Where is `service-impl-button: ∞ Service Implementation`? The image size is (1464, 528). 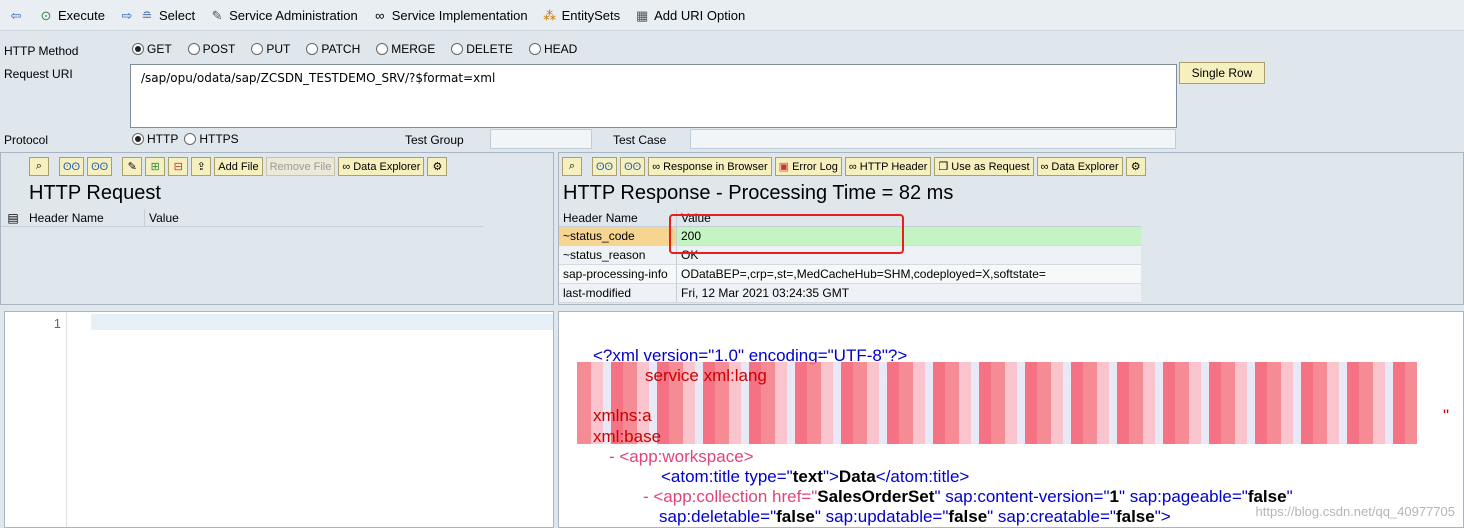 service-impl-button: ∞ Service Implementation is located at coordinates (449, 15).